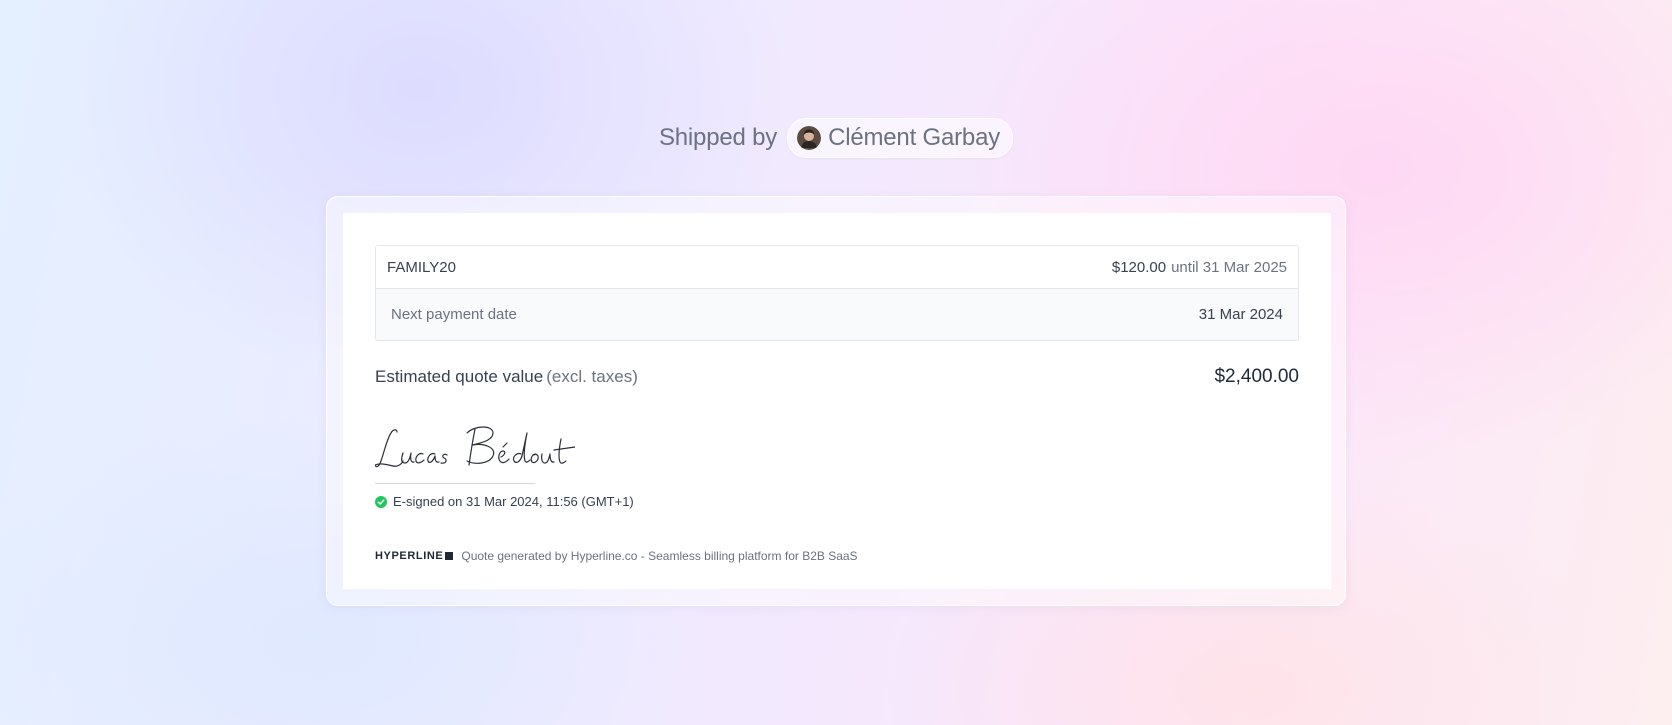  Describe the element at coordinates (459, 376) in the screenshot. I see `estimate-label: Estimated quote value` at that location.